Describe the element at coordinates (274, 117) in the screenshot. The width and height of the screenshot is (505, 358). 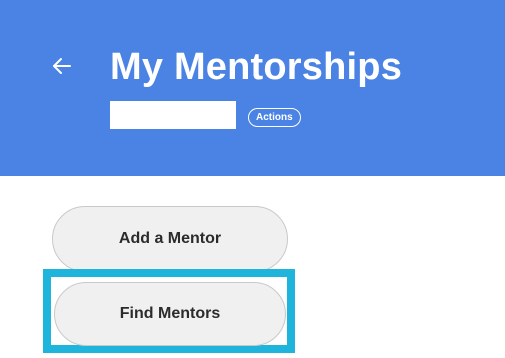
I see `actions-button: Actions` at that location.